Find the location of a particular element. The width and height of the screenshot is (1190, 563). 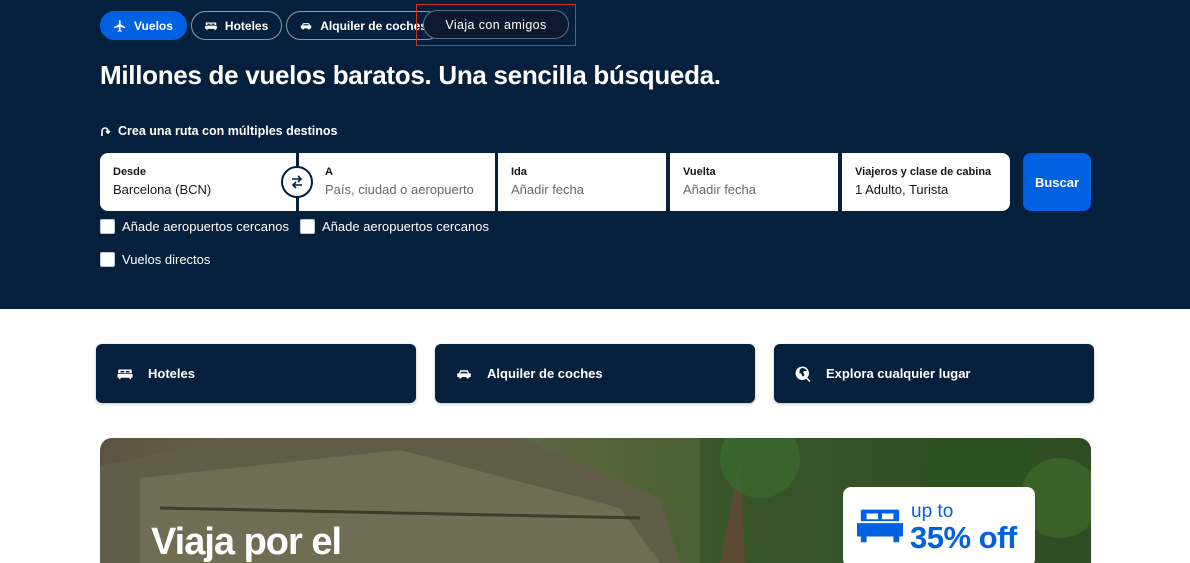

explore-everywhere-card: Explora cualquier lugar is located at coordinates (934, 373).